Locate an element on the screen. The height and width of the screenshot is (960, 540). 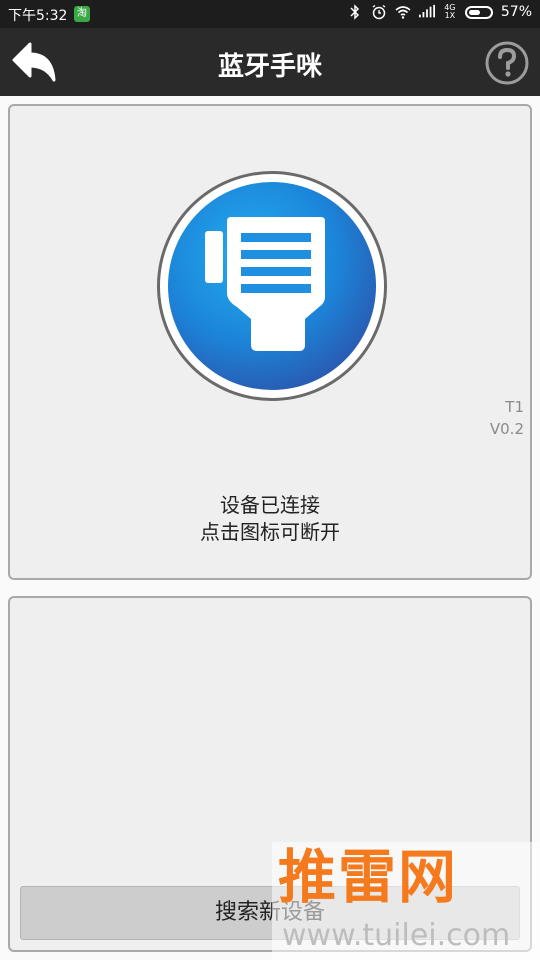
signal-icon is located at coordinates (426, 11).